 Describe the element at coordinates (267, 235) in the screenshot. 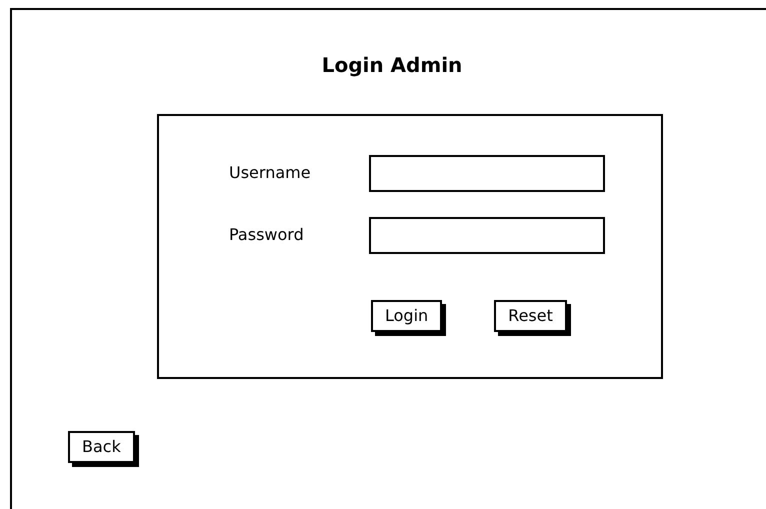

I see `field-label: Password` at that location.